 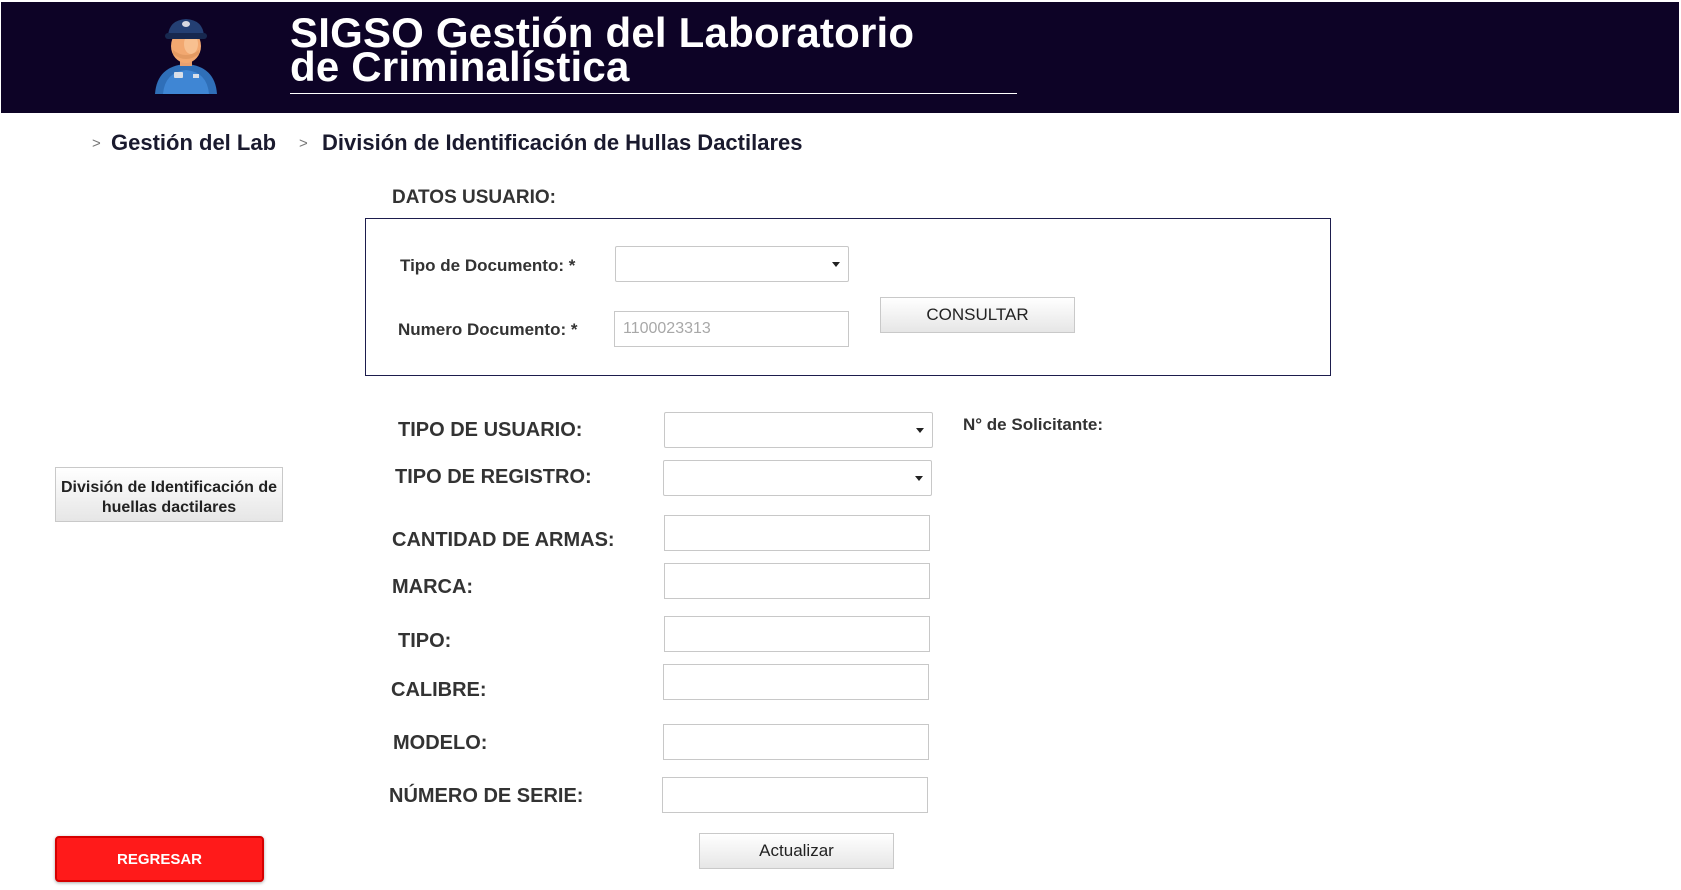 What do you see at coordinates (488, 265) in the screenshot?
I see `doc-type-label: Tipo de Documento: *` at bounding box center [488, 265].